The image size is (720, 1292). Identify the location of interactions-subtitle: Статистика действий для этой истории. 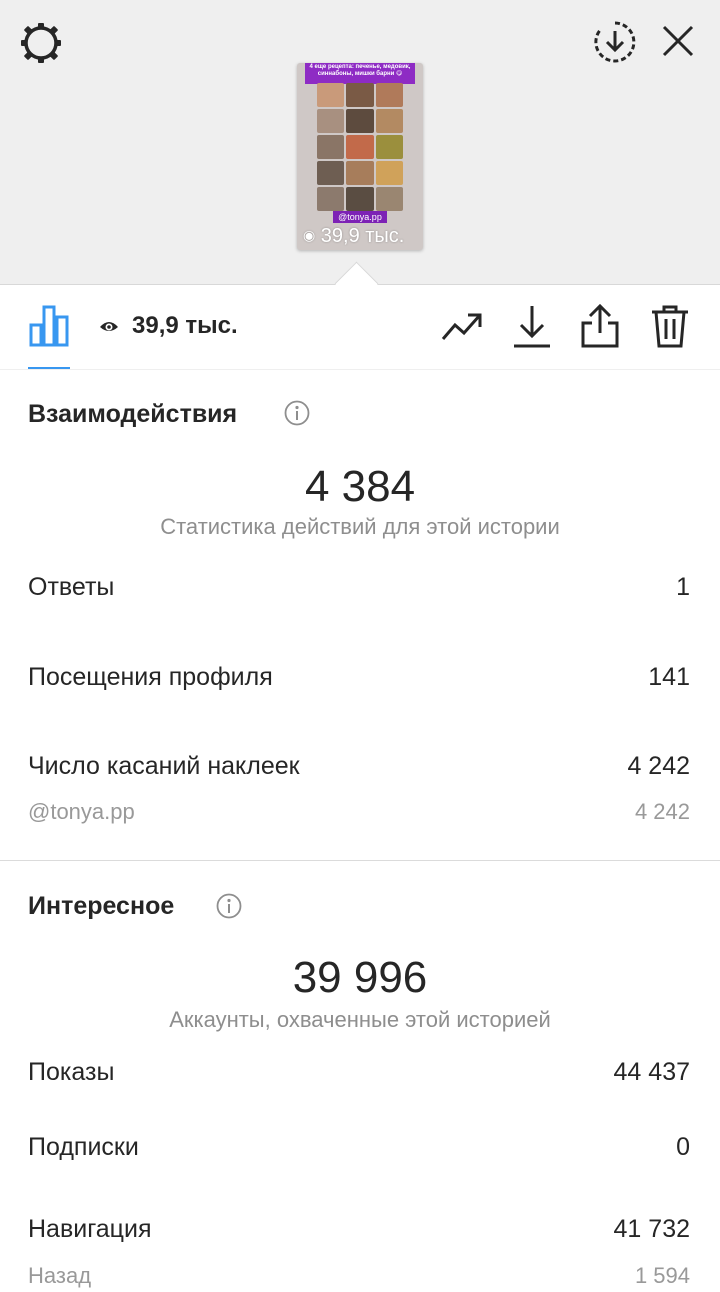
(360, 526).